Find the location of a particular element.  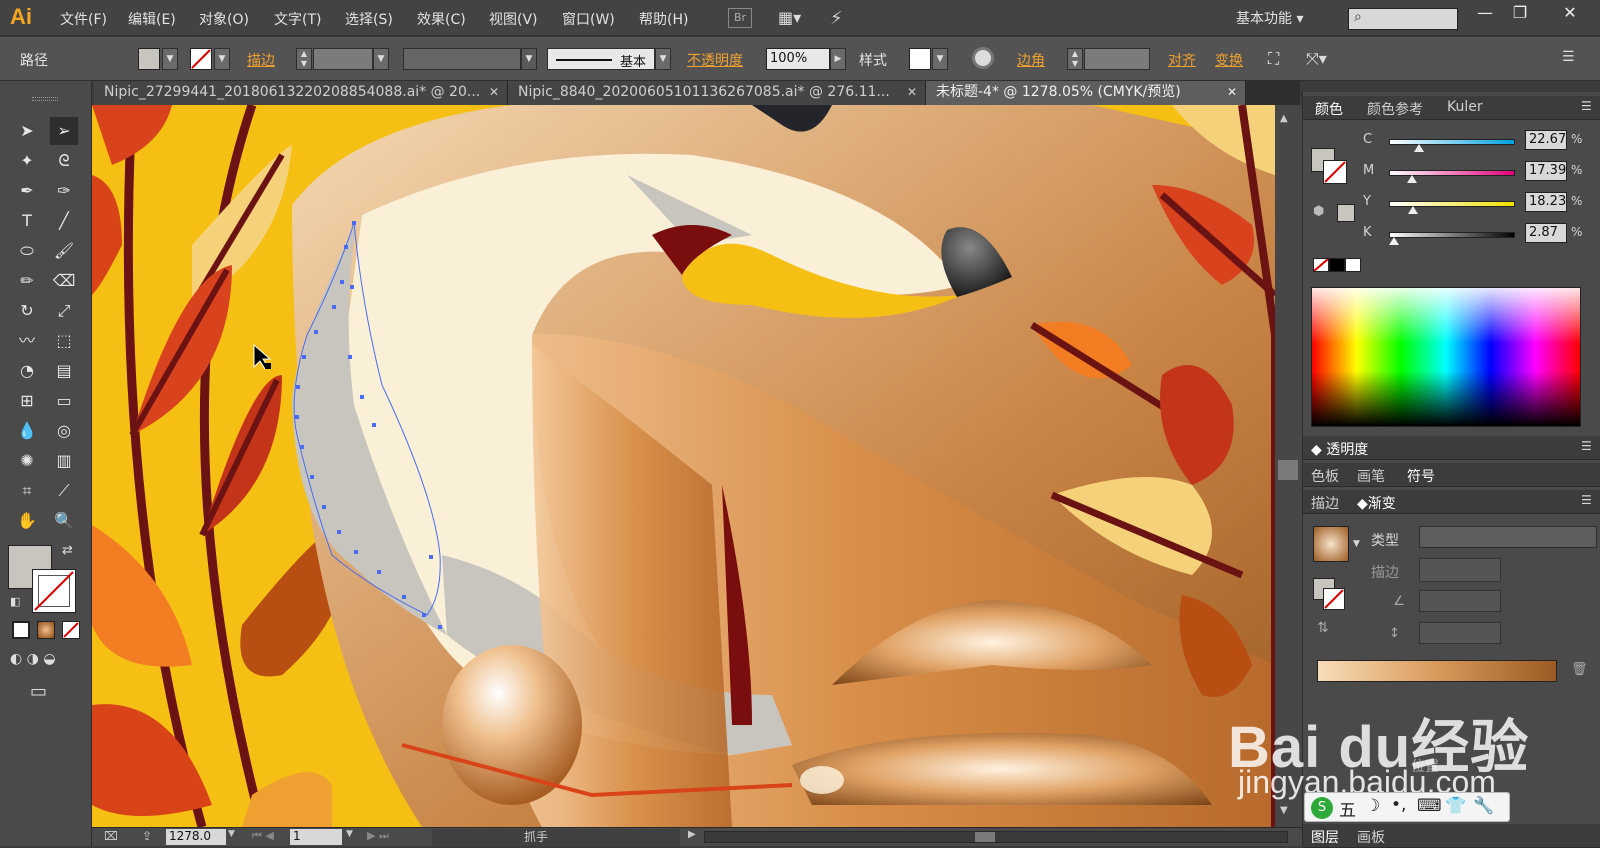

type-tool-icon: T is located at coordinates (27, 221).